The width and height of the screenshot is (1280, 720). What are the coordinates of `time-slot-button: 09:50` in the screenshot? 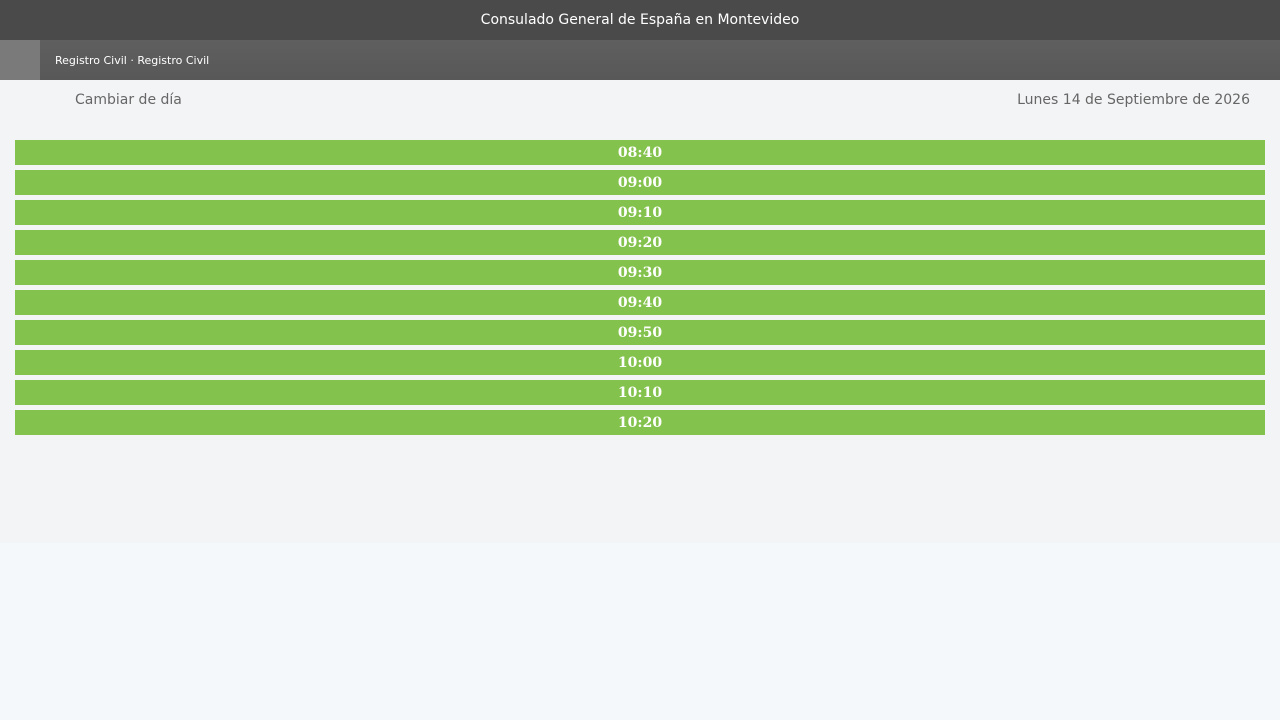 It's located at (640, 332).